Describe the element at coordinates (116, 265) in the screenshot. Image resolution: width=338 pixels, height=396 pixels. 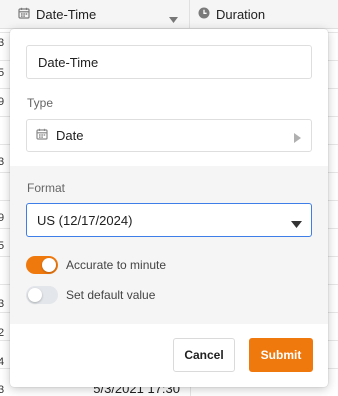
I see `accurate-to-minute-label: Accurate to minute` at that location.